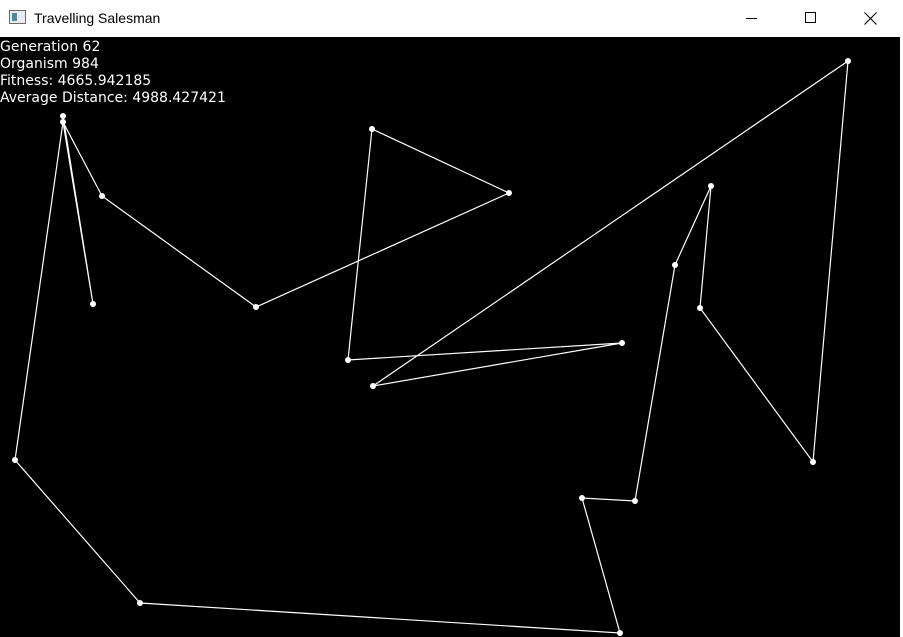 The width and height of the screenshot is (903, 637). I want to click on app-window-icon, so click(17, 17).